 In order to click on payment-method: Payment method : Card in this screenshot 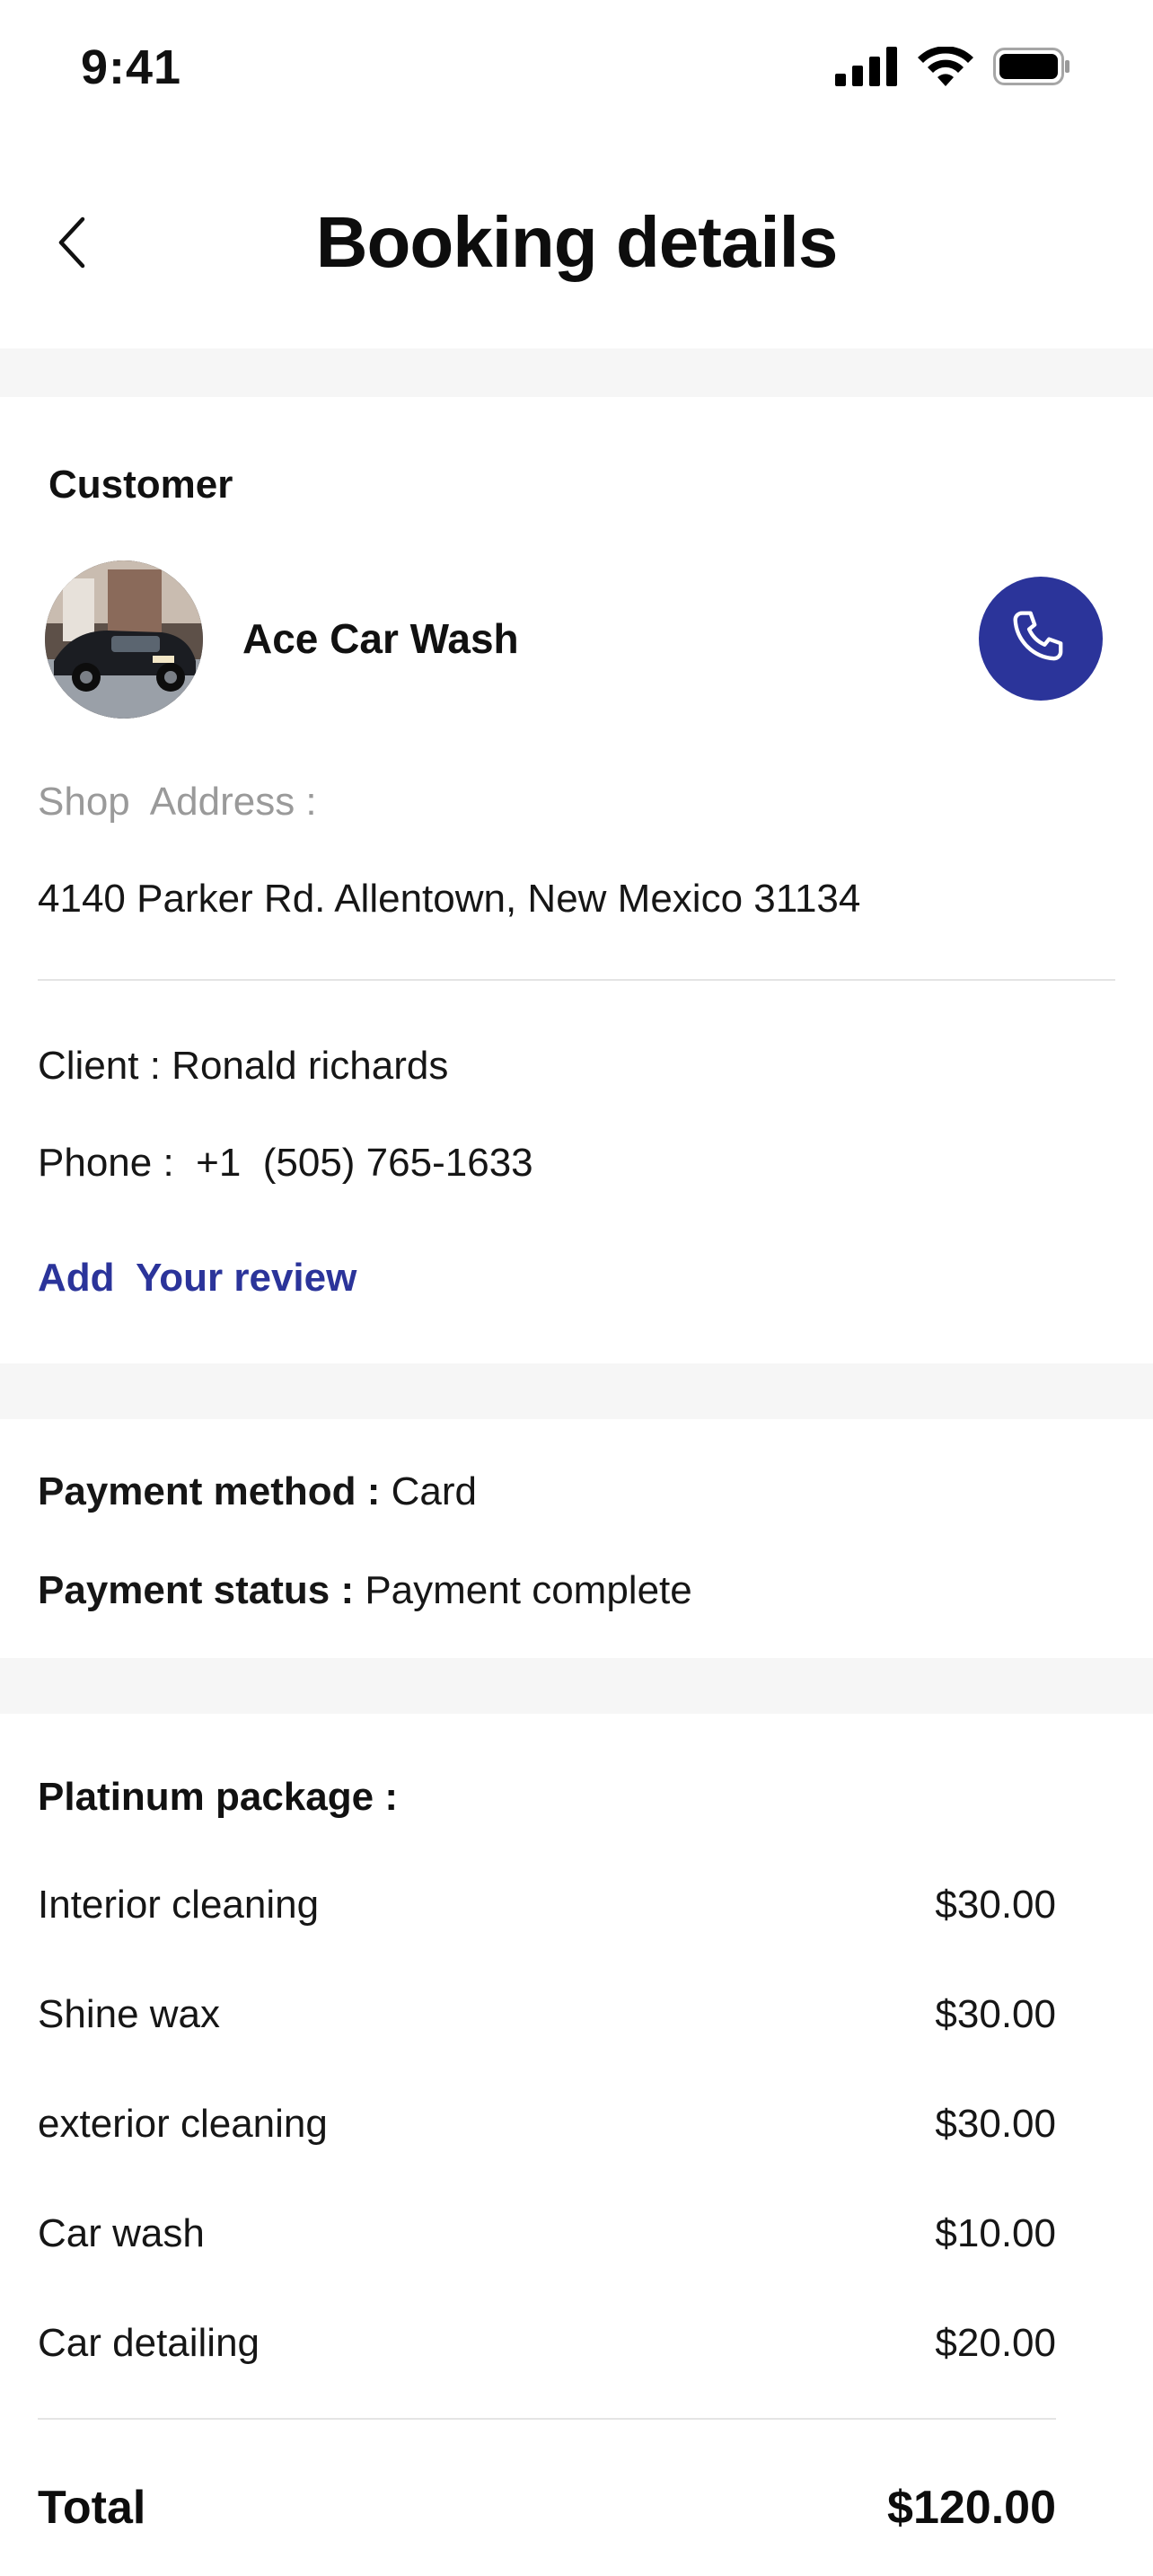, I will do `click(257, 1491)`.